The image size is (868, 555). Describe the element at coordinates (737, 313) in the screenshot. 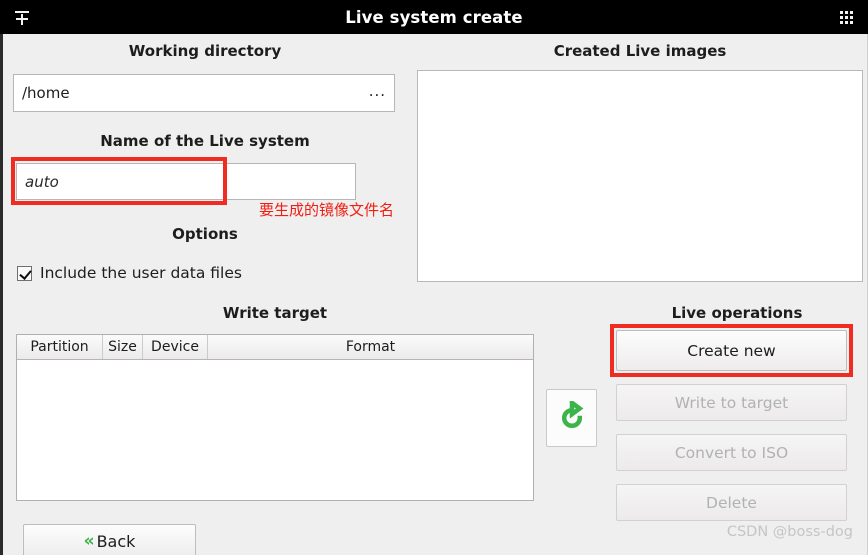

I see `live-operations-heading: Live operations` at that location.